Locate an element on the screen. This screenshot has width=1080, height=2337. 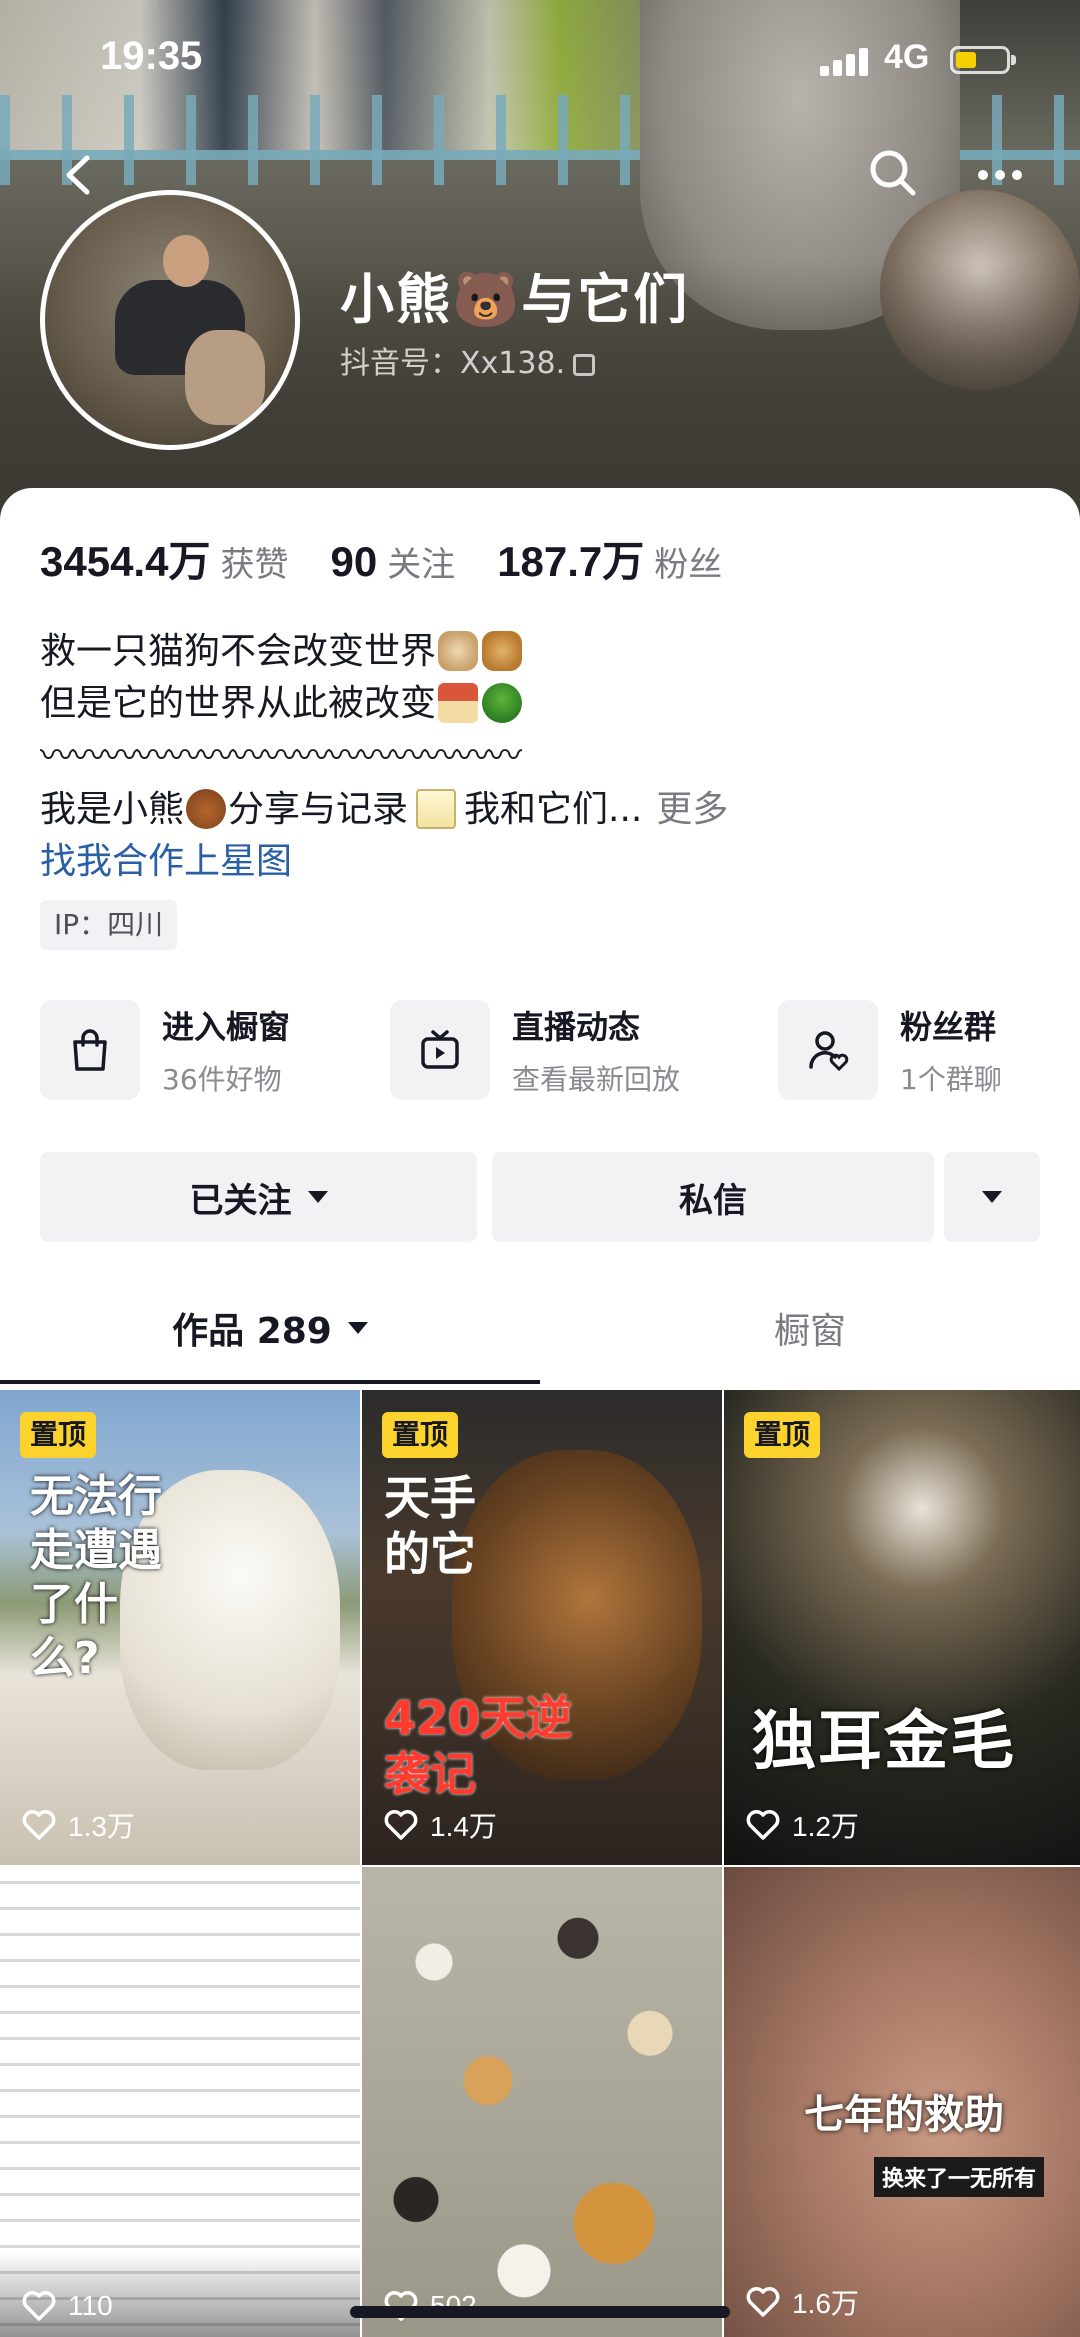
service-fan-title: 粉丝群 is located at coordinates (948, 1027).